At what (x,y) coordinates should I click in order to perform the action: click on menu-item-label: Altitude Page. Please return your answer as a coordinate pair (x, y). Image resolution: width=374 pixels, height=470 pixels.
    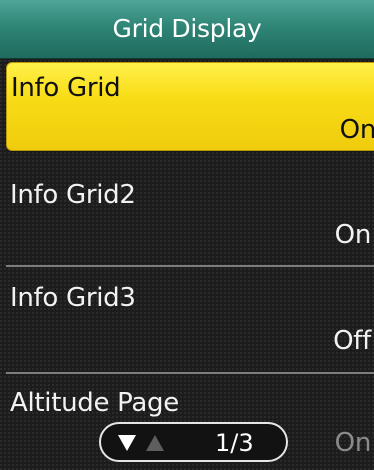
    Looking at the image, I should click on (94, 403).